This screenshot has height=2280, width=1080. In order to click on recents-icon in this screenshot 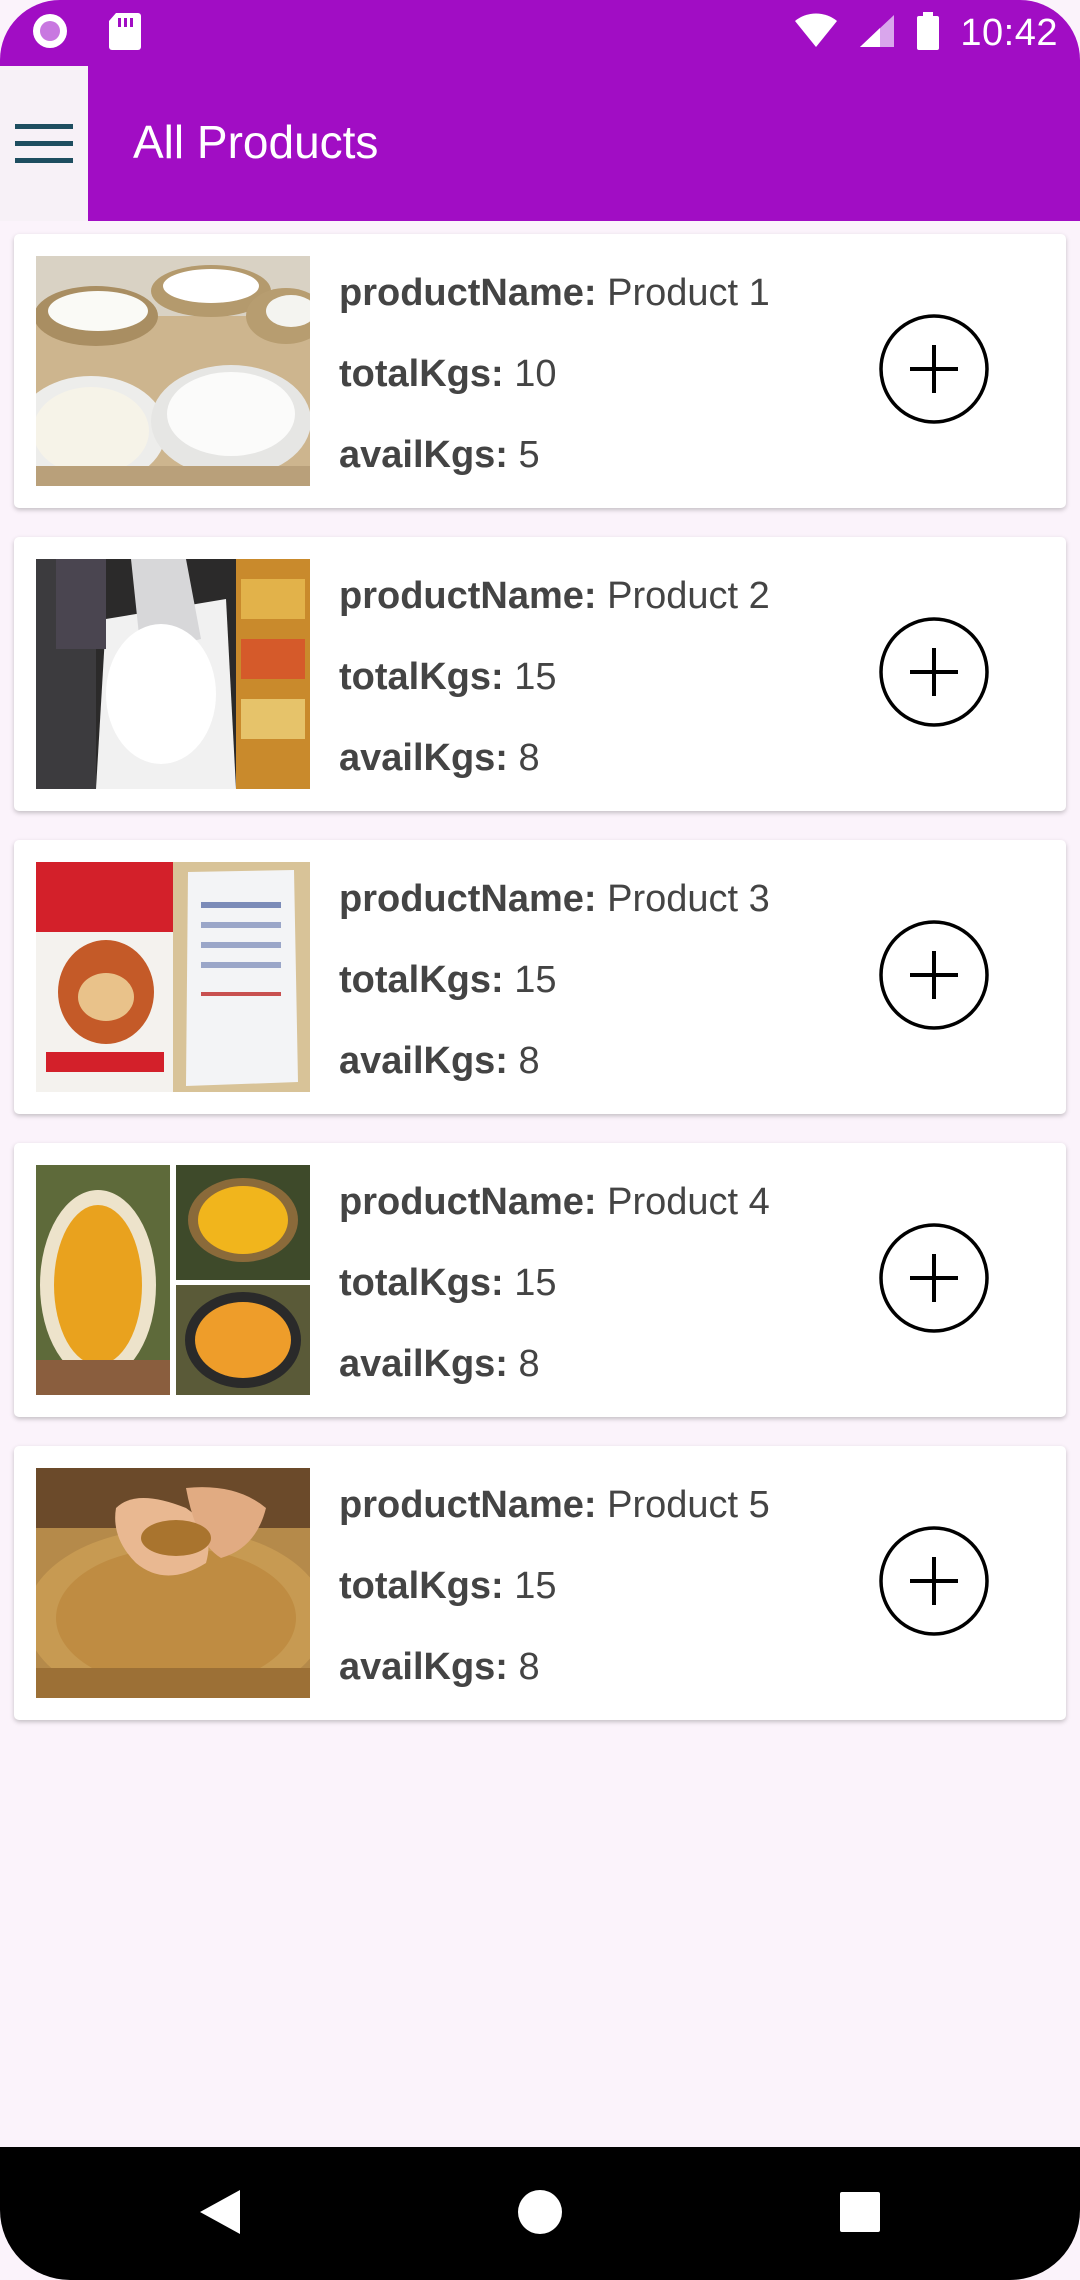, I will do `click(860, 2214)`.